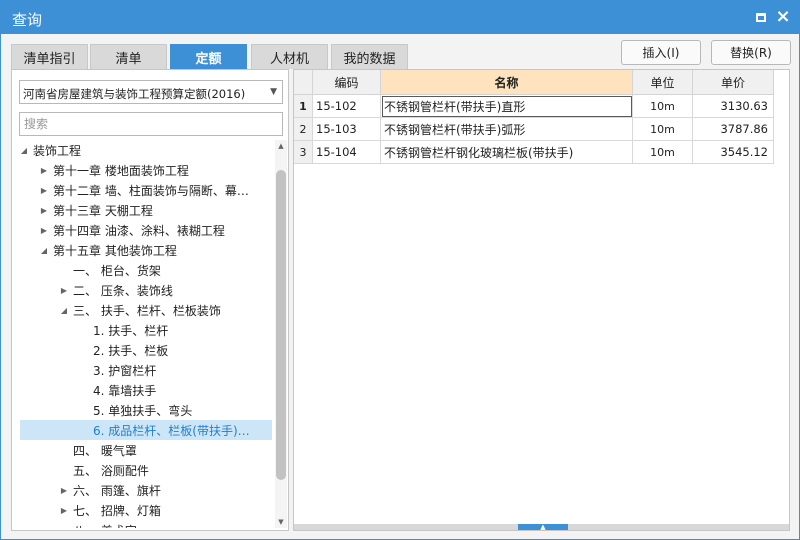  What do you see at coordinates (733, 129) in the screenshot?
I see `price-cell: 3787.86` at bounding box center [733, 129].